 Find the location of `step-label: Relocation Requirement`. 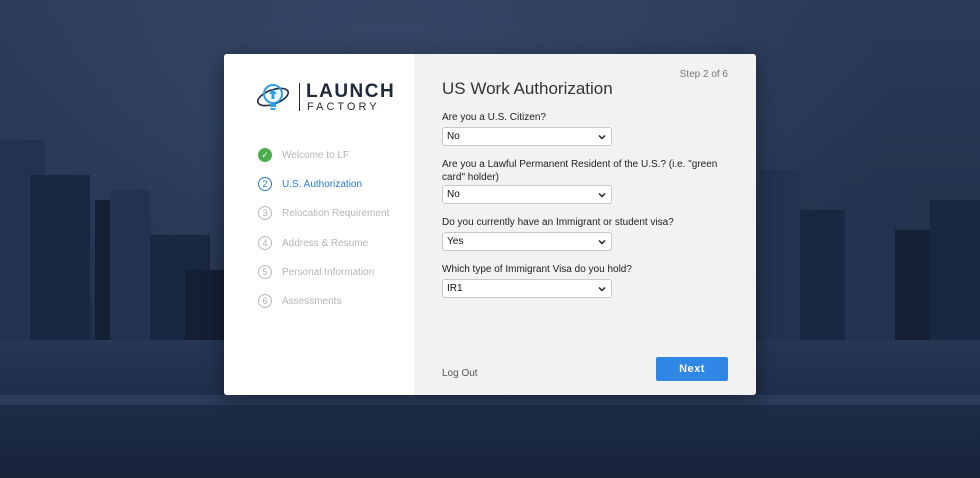

step-label: Relocation Requirement is located at coordinates (336, 213).